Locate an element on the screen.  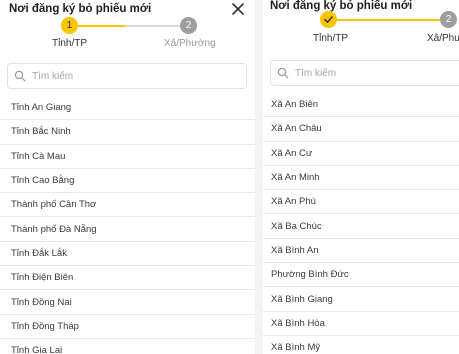
list-item: Tỉnh Bắc Ninh is located at coordinates (127, 132).